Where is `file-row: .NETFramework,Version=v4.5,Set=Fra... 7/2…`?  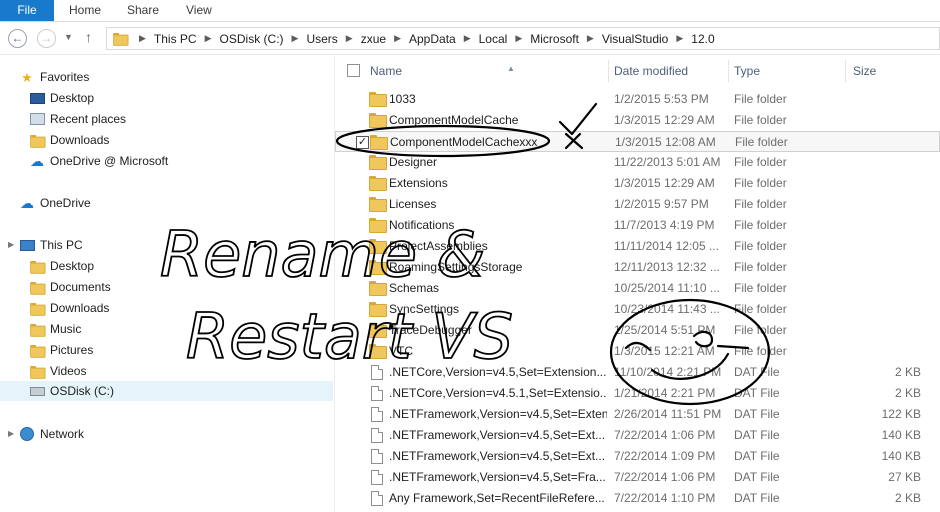
file-row: .NETFramework,Version=v4.5,Set=Fra... 7/2… is located at coordinates (637, 477).